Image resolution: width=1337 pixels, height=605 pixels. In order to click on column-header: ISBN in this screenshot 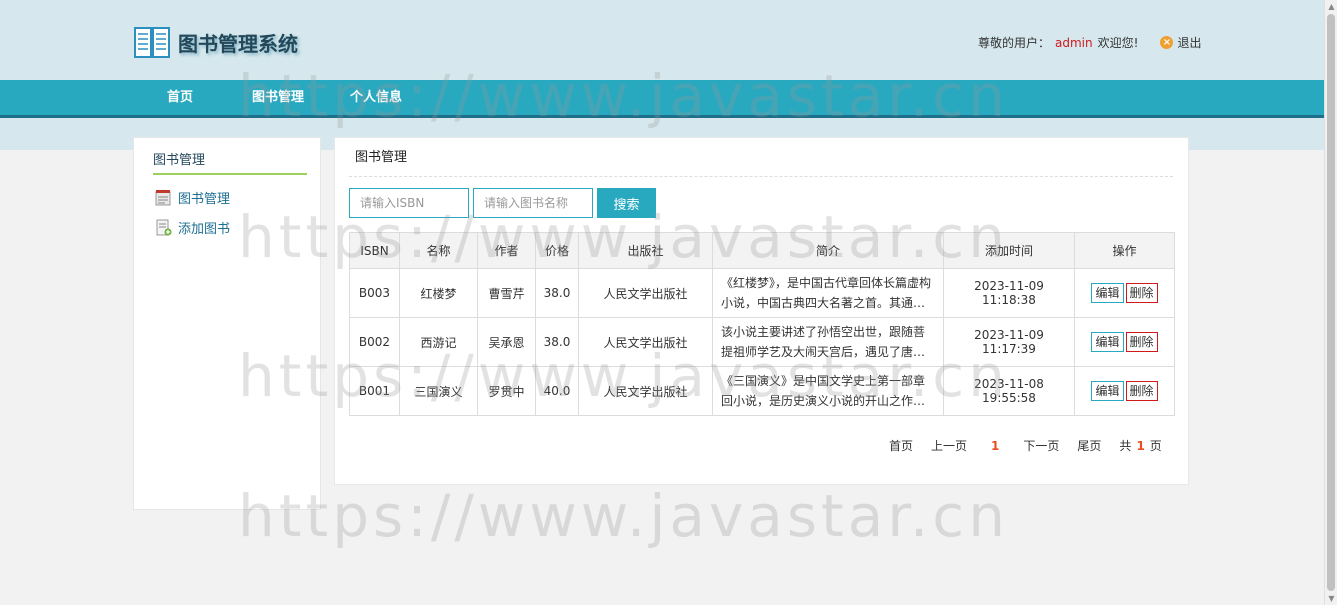, I will do `click(374, 250)`.